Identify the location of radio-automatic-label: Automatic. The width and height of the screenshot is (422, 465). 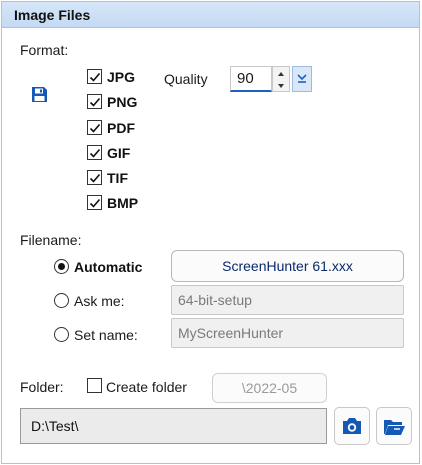
(108, 267).